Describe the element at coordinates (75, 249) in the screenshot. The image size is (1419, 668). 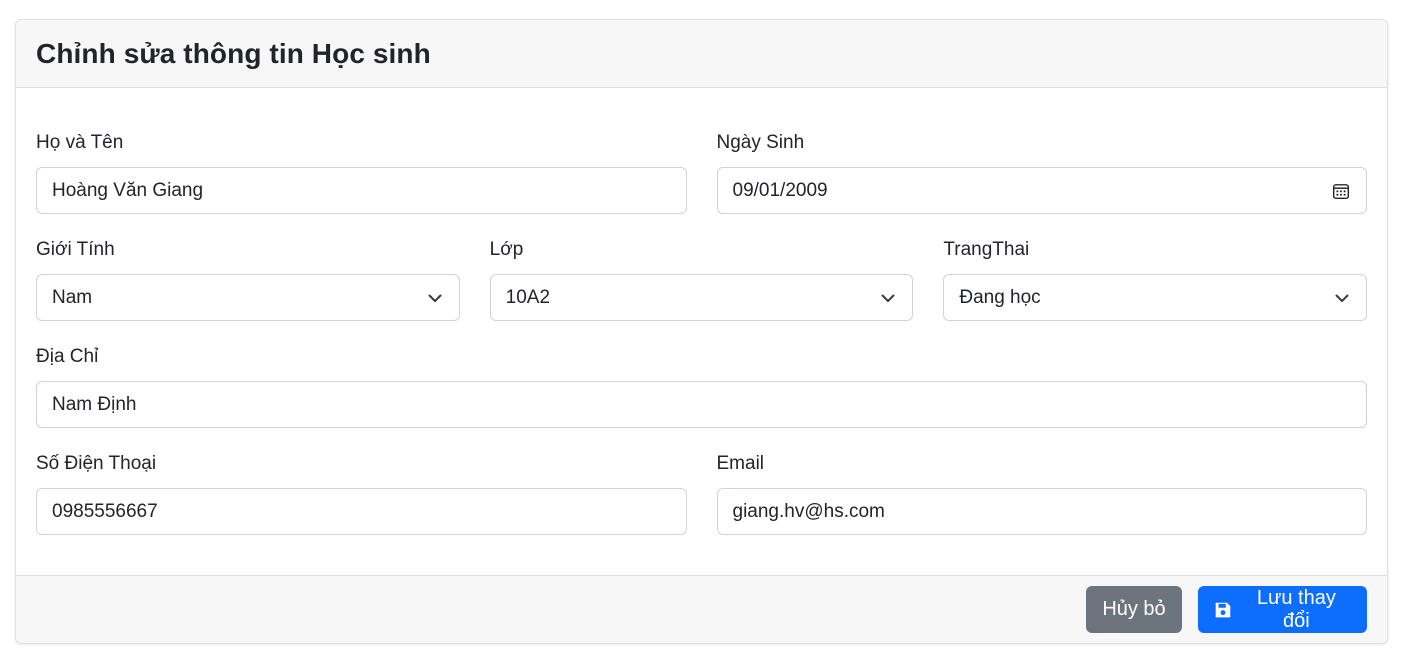
I see `gioi-tinh-label: Giới Tính` at that location.